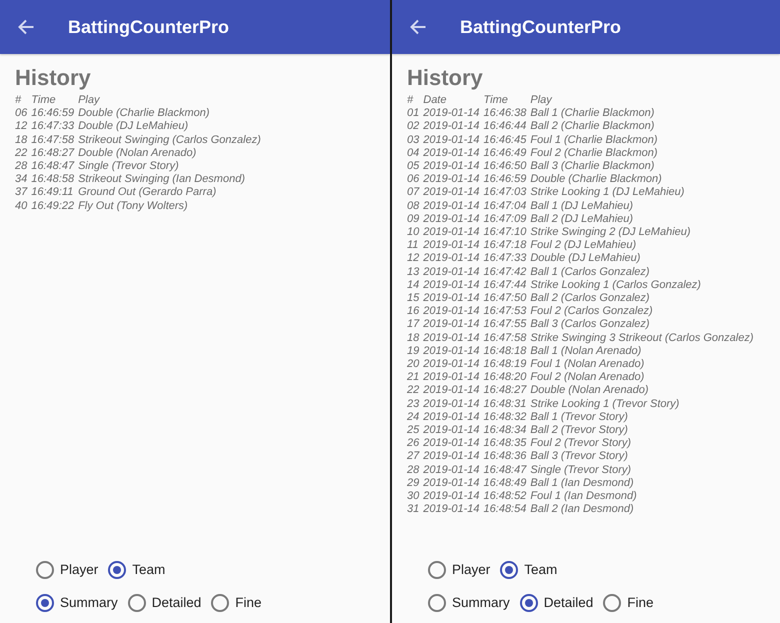 The image size is (780, 623). I want to click on table-cell-text: Ball 2 (DJ LeMahieu), so click(582, 219).